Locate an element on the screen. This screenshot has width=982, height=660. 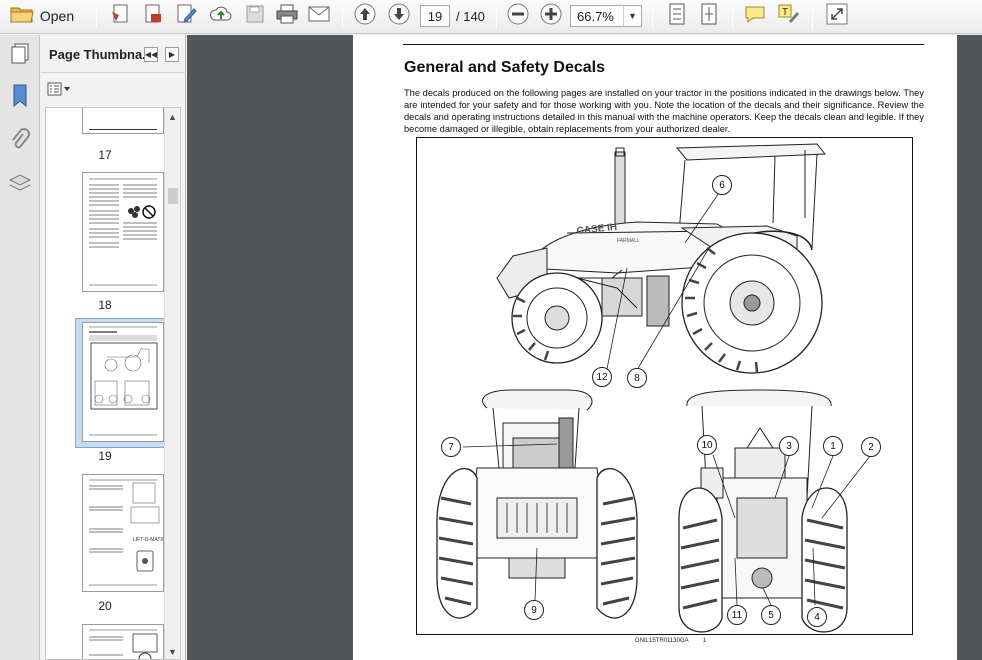
open-label: Open is located at coordinates (57, 16).